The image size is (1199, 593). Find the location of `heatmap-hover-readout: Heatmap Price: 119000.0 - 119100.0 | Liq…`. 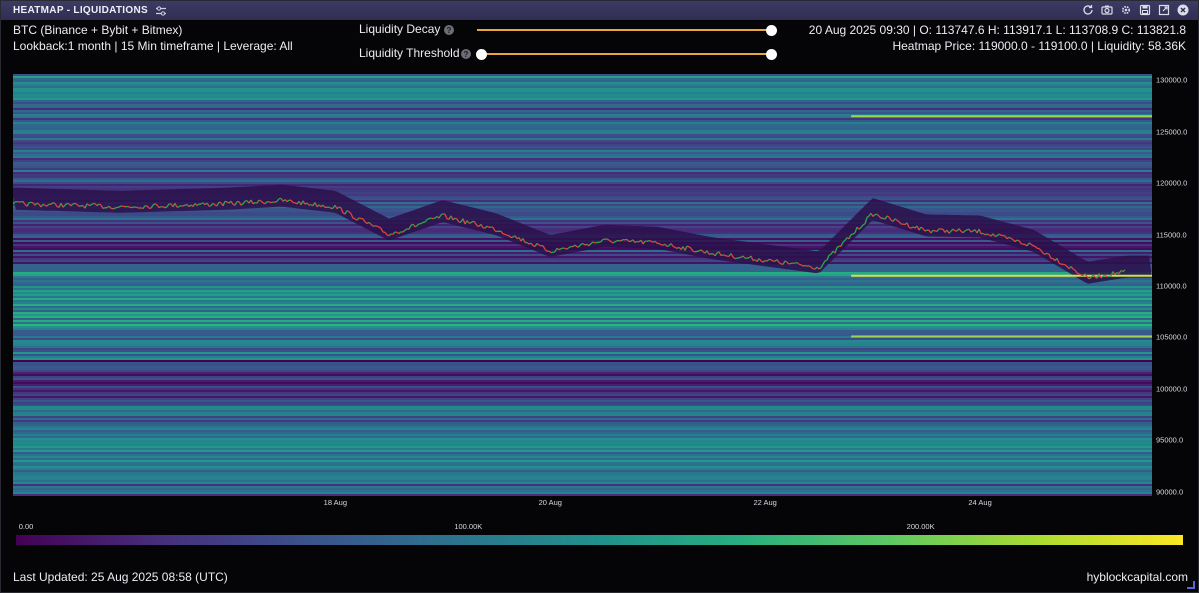

heatmap-hover-readout: Heatmap Price: 119000.0 - 119100.0 | Liq… is located at coordinates (1039, 46).